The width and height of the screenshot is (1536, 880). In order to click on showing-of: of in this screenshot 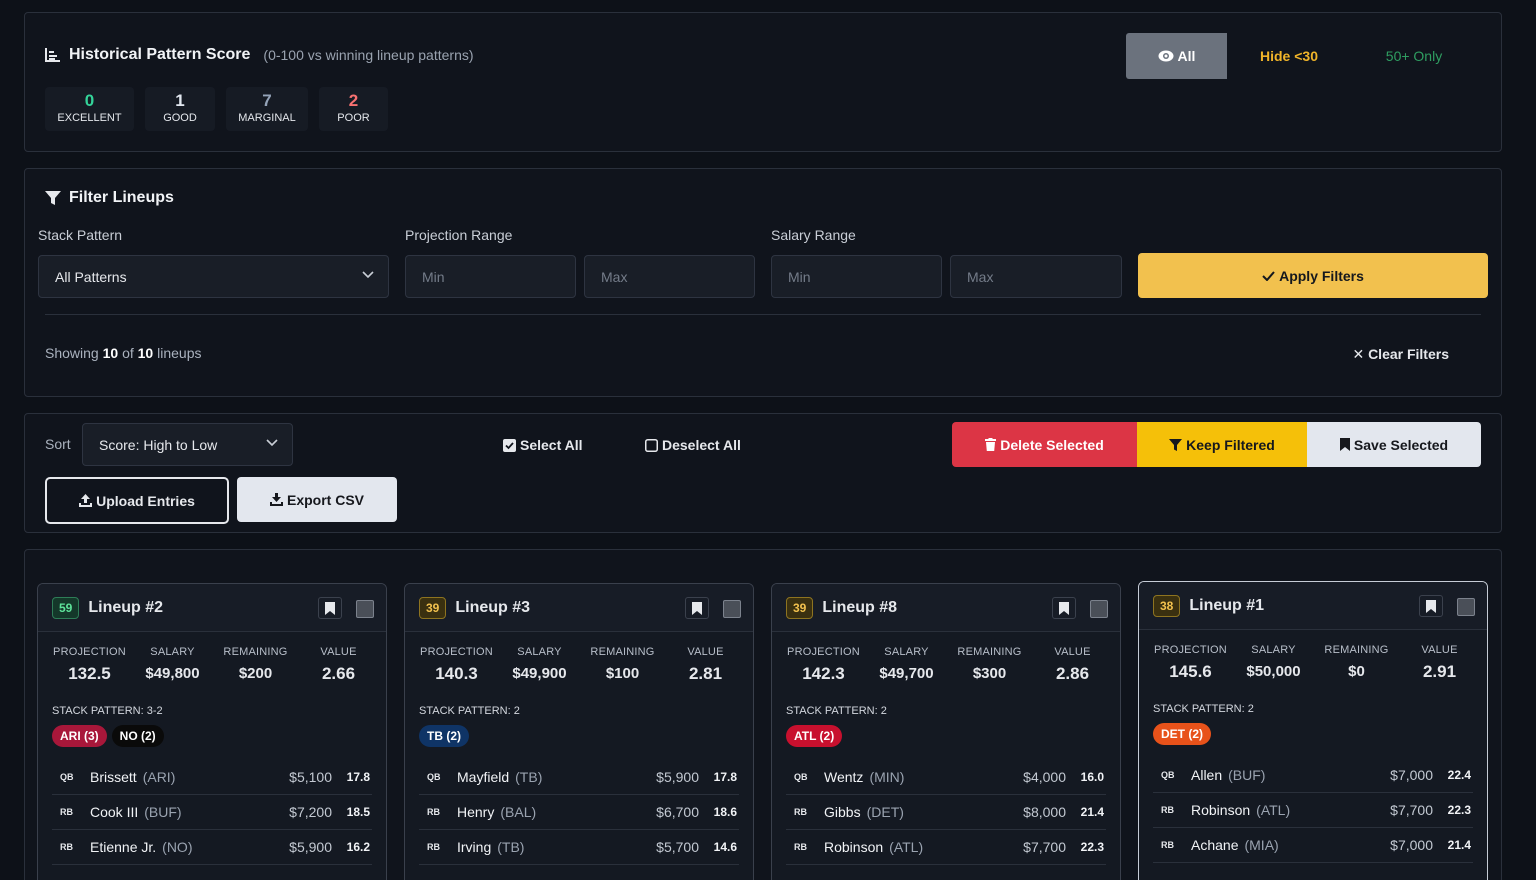, I will do `click(128, 353)`.